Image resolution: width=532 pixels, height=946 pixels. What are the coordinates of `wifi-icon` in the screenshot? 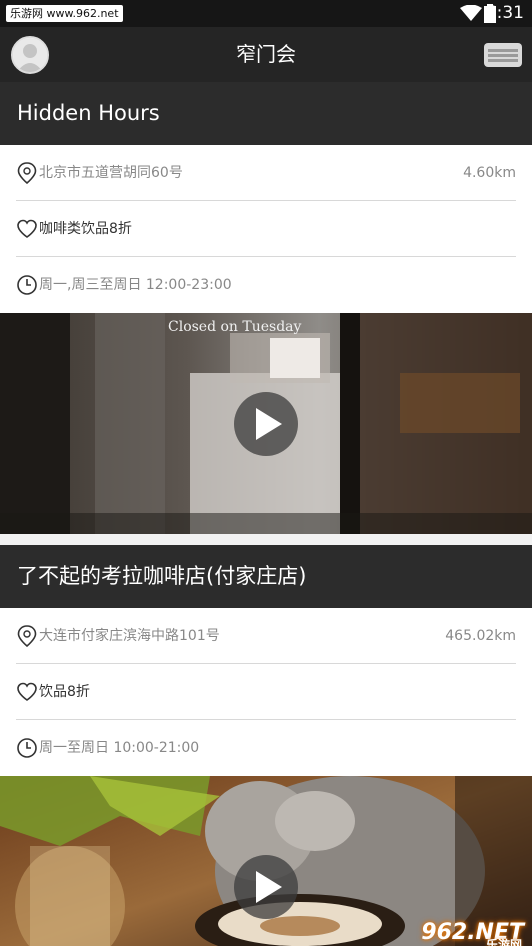 It's located at (471, 13).